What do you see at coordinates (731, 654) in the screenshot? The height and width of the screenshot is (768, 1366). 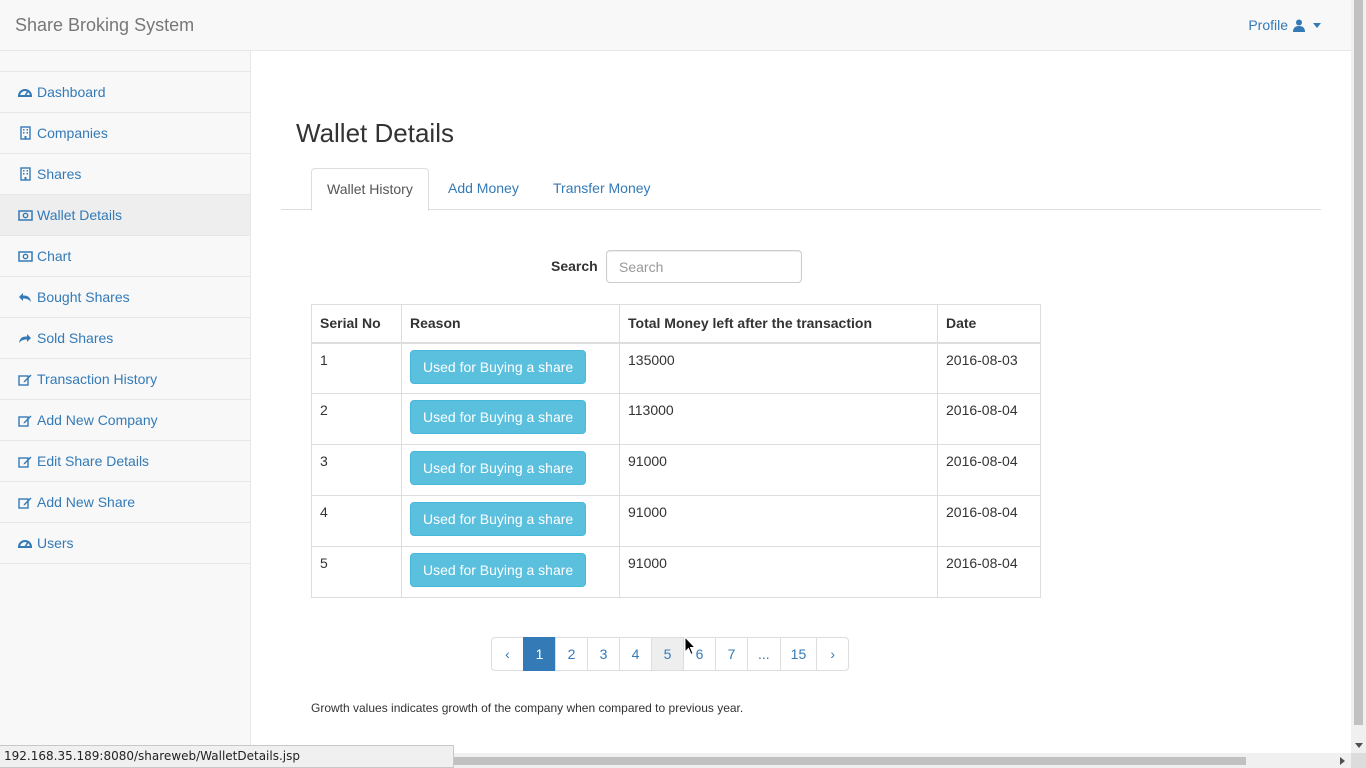 I see `pagination-page-7: 7` at bounding box center [731, 654].